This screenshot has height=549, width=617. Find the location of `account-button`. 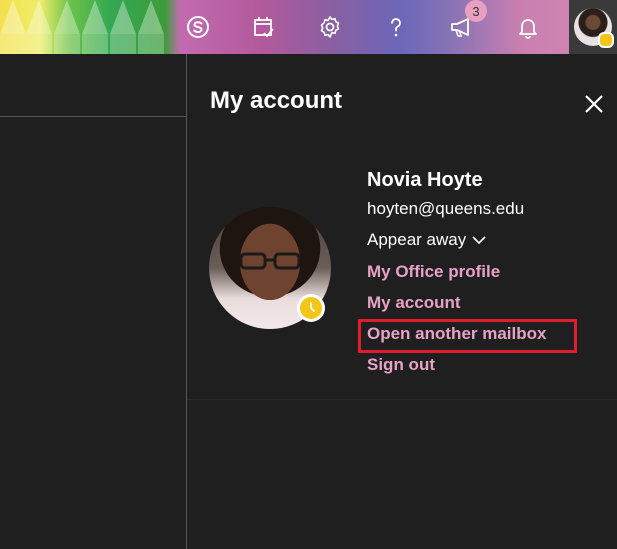

account-button is located at coordinates (593, 27).